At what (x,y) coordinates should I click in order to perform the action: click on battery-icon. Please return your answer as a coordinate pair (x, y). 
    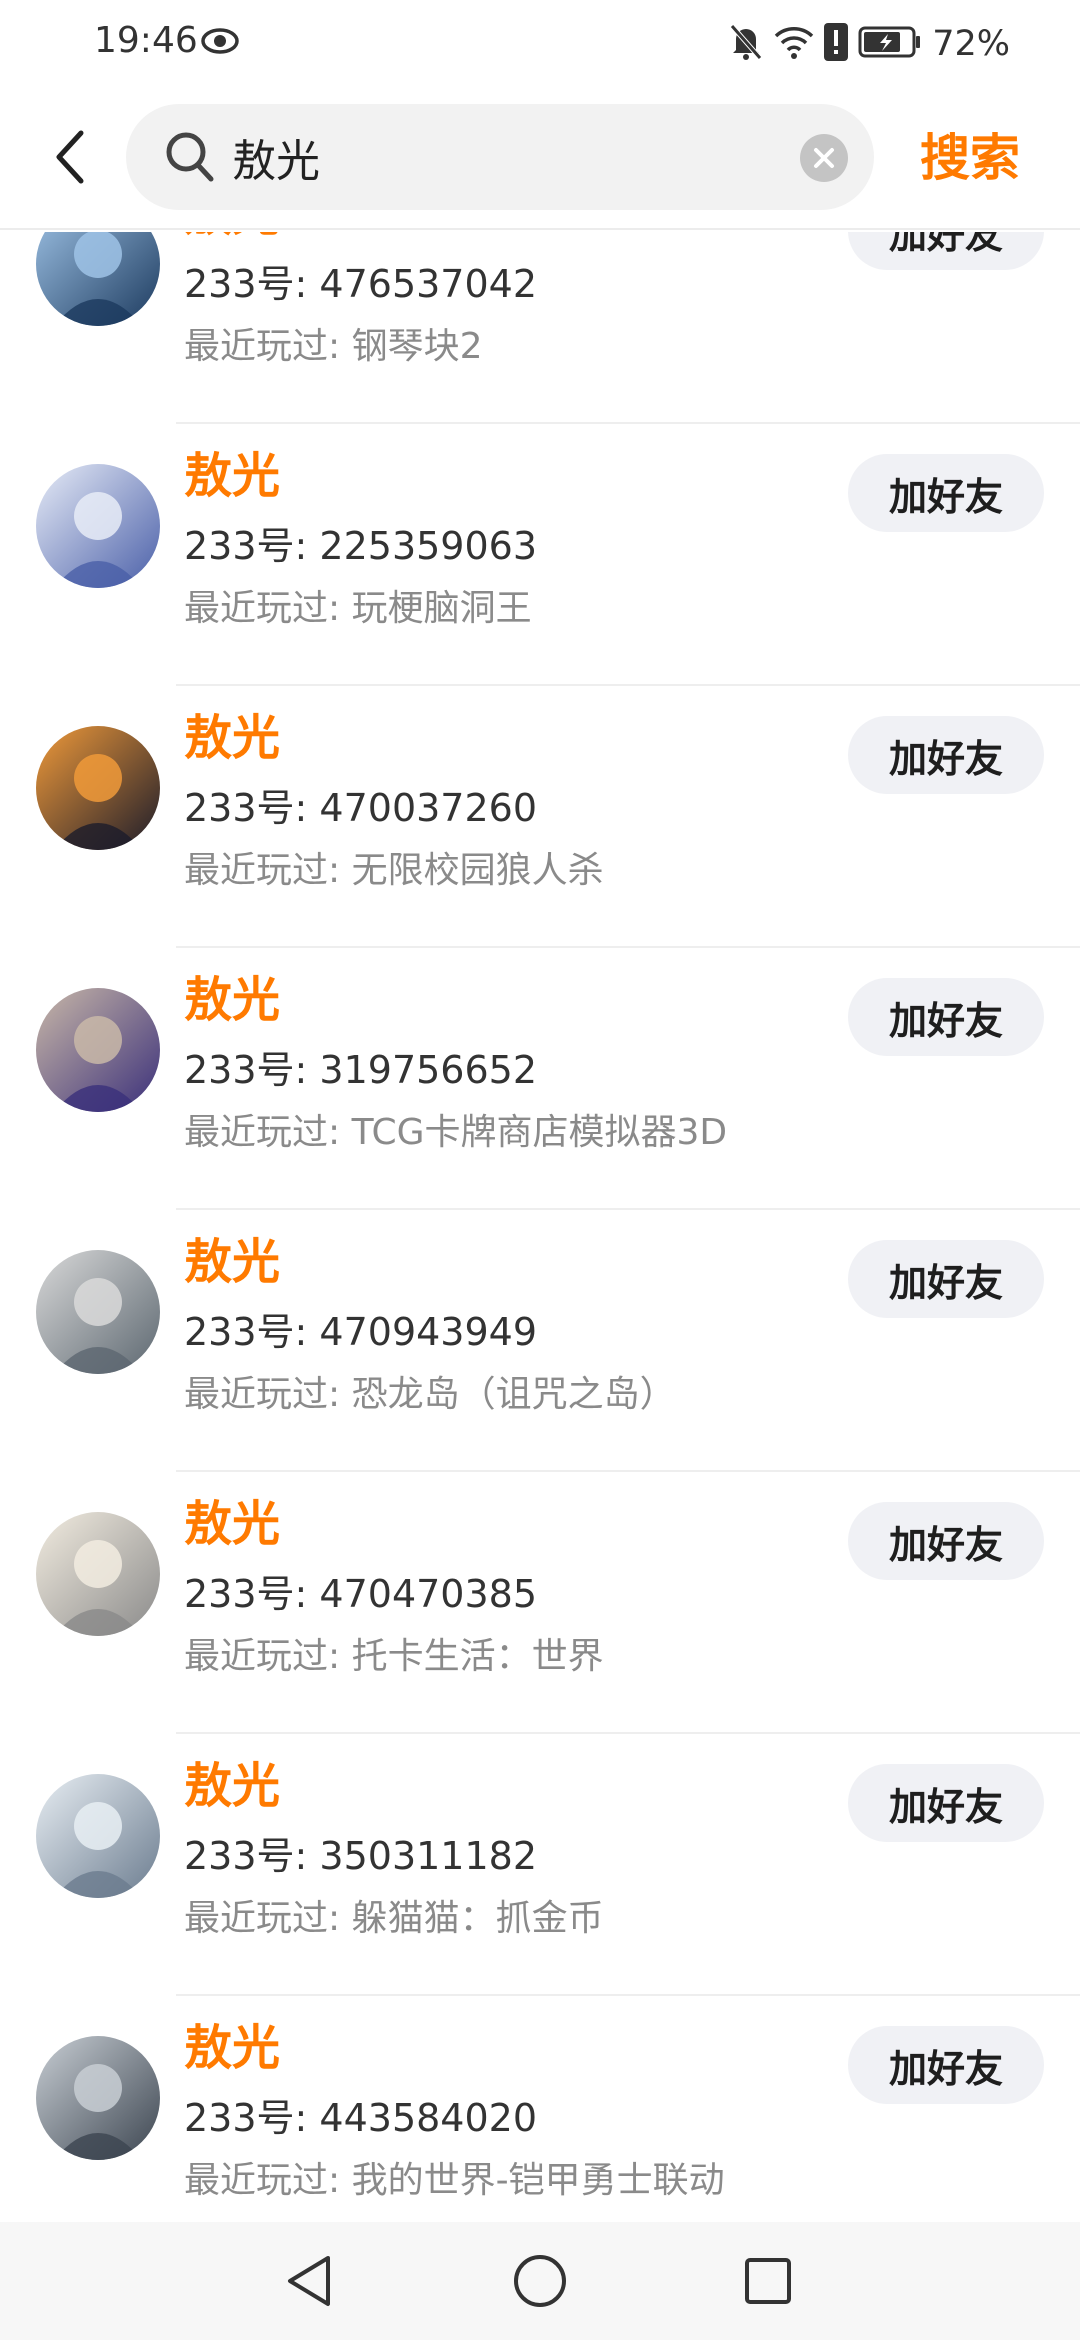
    Looking at the image, I should click on (890, 44).